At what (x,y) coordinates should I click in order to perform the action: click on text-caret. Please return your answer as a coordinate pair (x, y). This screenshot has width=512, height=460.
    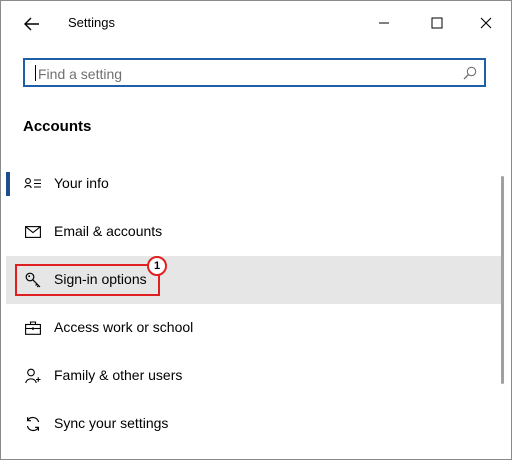
    Looking at the image, I should click on (35, 73).